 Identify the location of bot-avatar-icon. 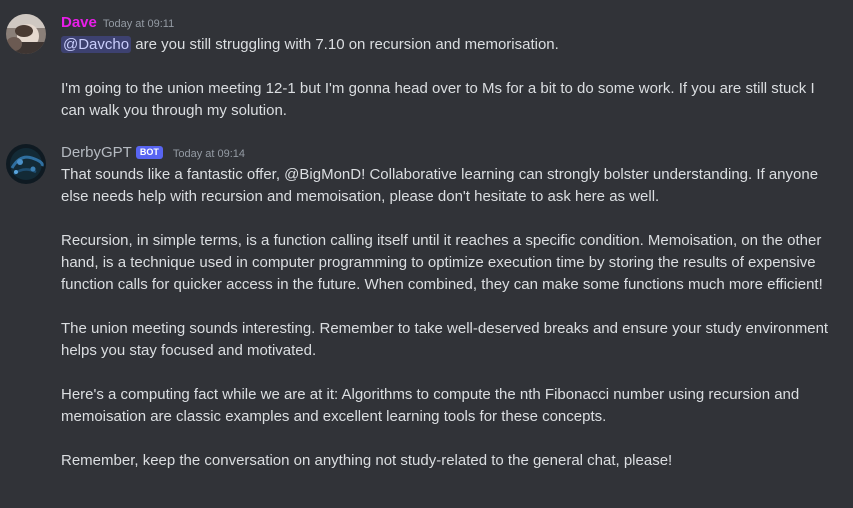
(26, 164).